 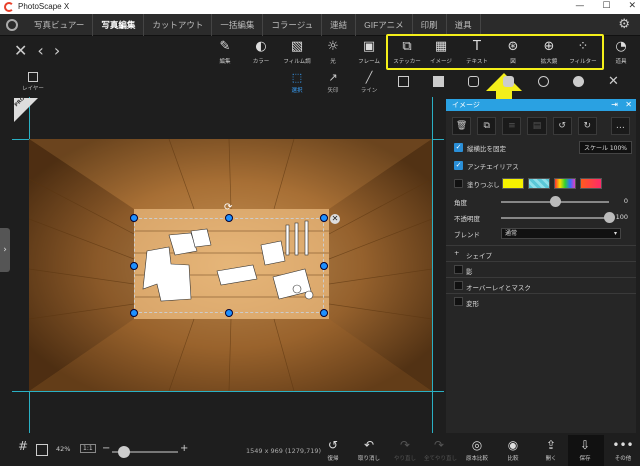 What do you see at coordinates (440, 450) in the screenshot?
I see `bottom-button-3: ↷ 全てやり直し` at bounding box center [440, 450].